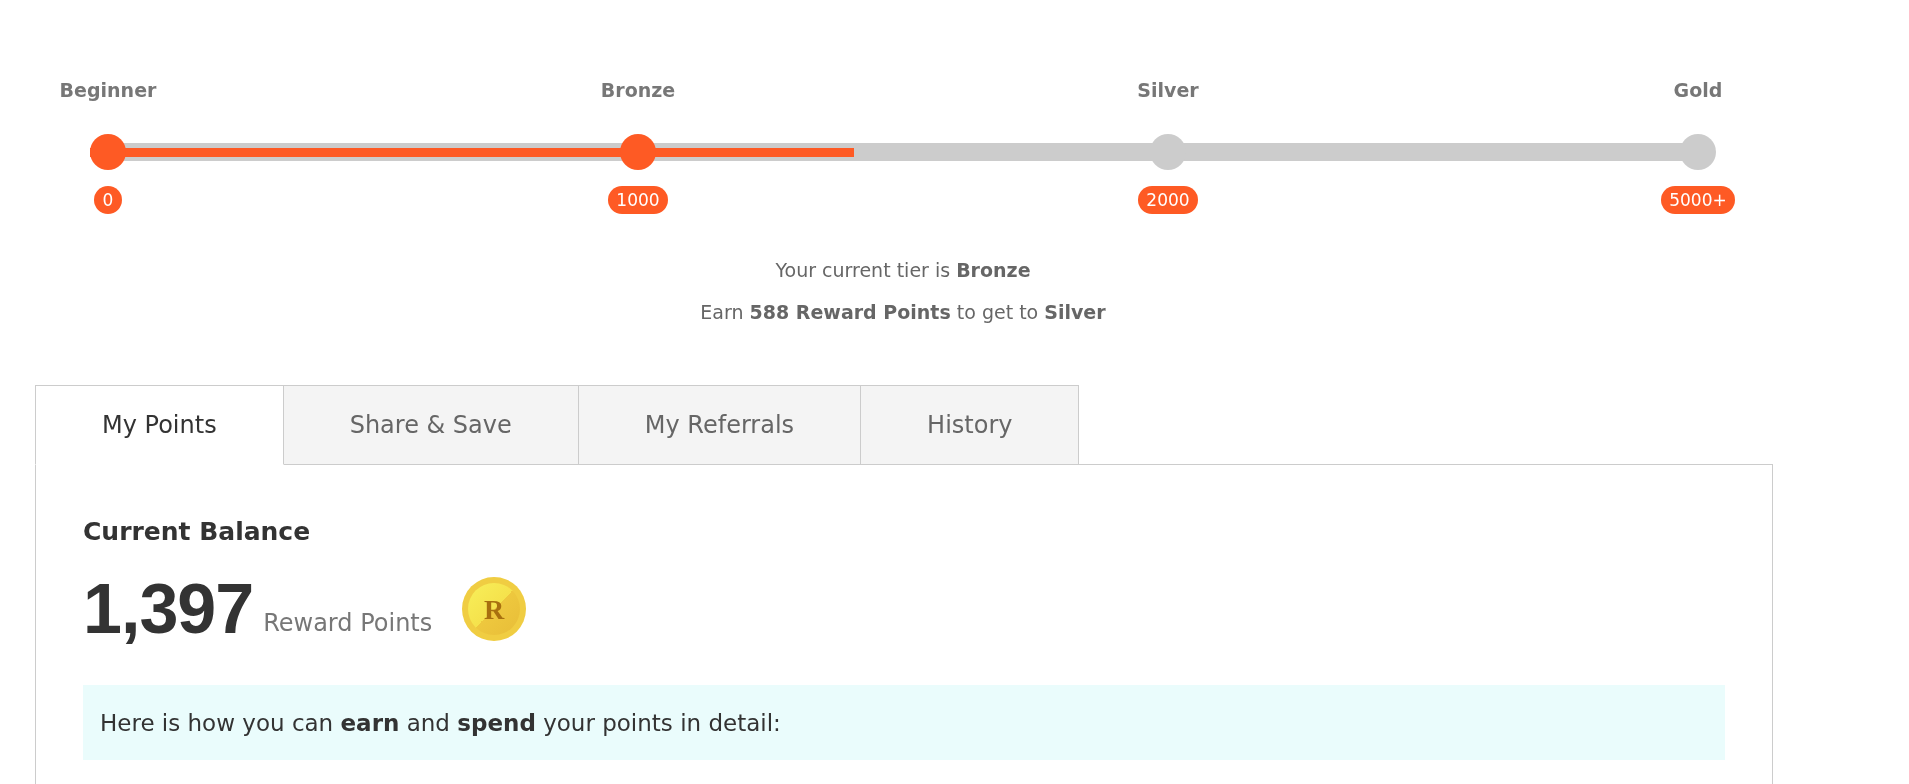 The height and width of the screenshot is (784, 1909). Describe the element at coordinates (904, 722) in the screenshot. I see `info-note: Here is how you can earn and spend your points in detail:` at that location.